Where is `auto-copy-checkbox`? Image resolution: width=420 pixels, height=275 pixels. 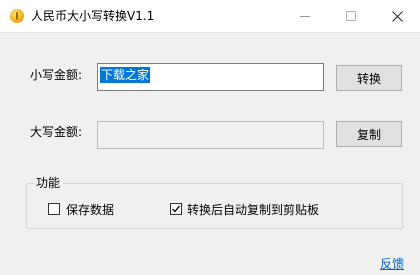
auto-copy-checkbox is located at coordinates (176, 209).